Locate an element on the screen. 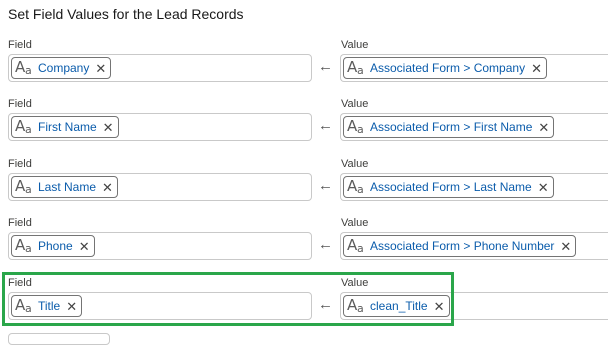 This screenshot has height=345, width=608. field-pill: Aa Phone ✕ is located at coordinates (53, 246).